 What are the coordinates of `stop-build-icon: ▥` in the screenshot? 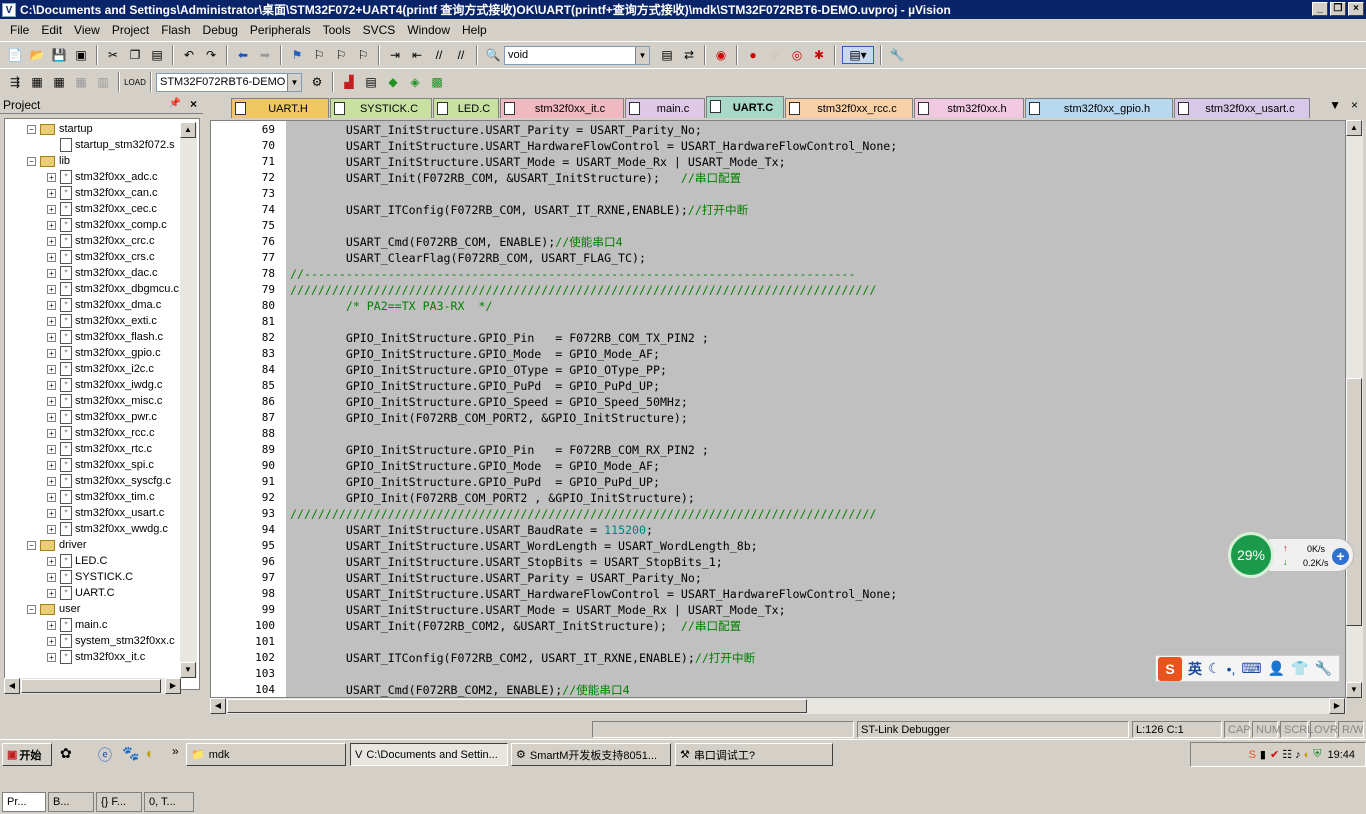 It's located at (103, 82).